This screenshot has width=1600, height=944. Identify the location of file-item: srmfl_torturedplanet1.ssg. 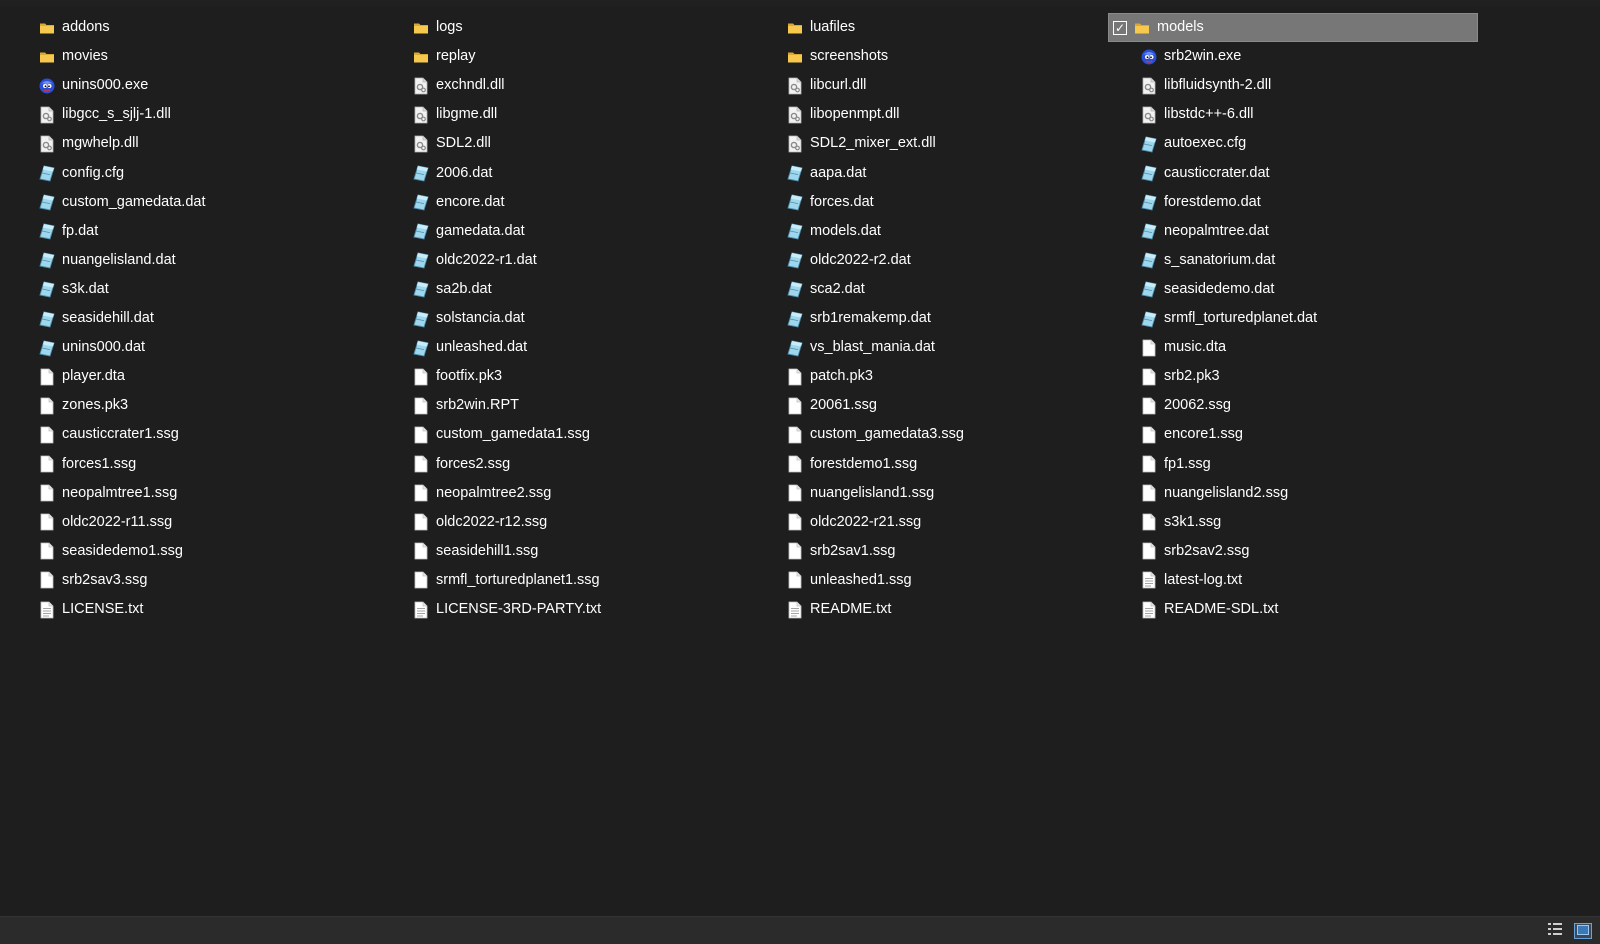
(503, 580).